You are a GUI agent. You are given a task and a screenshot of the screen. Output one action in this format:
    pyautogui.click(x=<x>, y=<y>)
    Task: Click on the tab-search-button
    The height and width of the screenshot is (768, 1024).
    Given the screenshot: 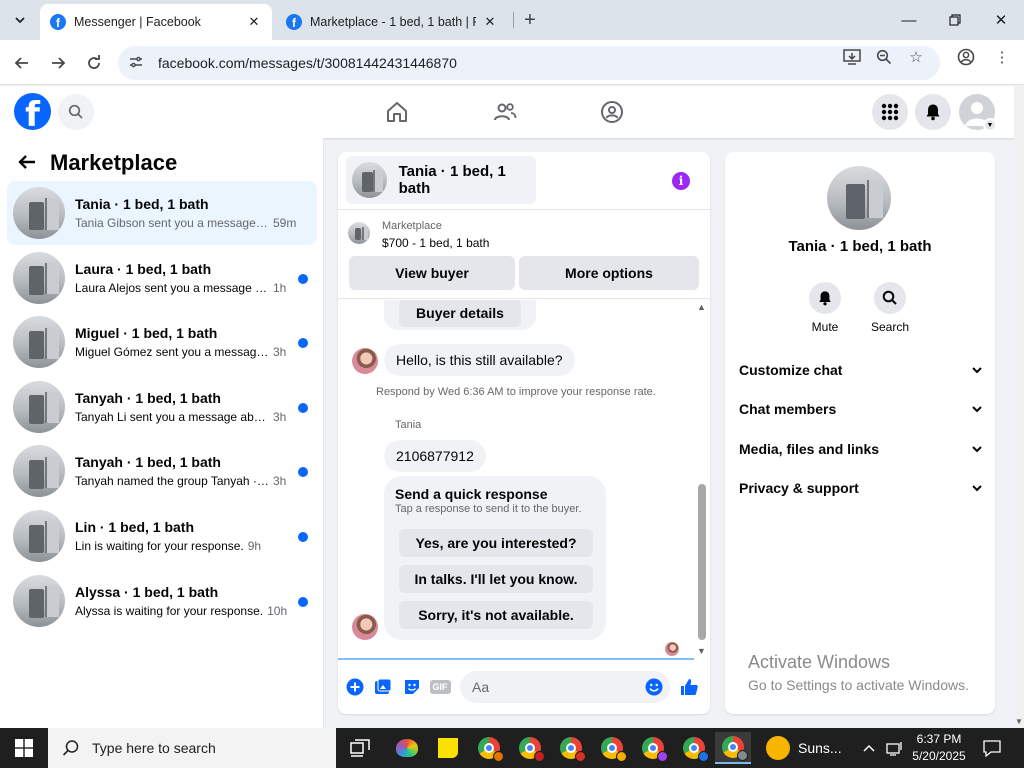 What is the action you would take?
    pyautogui.click(x=20, y=20)
    